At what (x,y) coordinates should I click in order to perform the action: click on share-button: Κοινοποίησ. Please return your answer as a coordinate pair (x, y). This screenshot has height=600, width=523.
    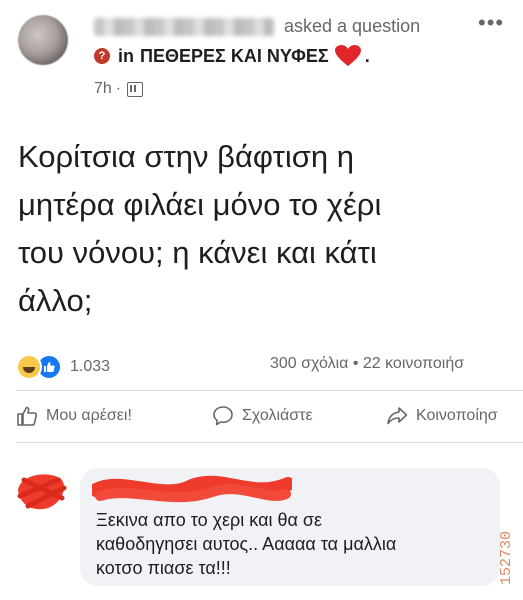
    Looking at the image, I should click on (442, 416).